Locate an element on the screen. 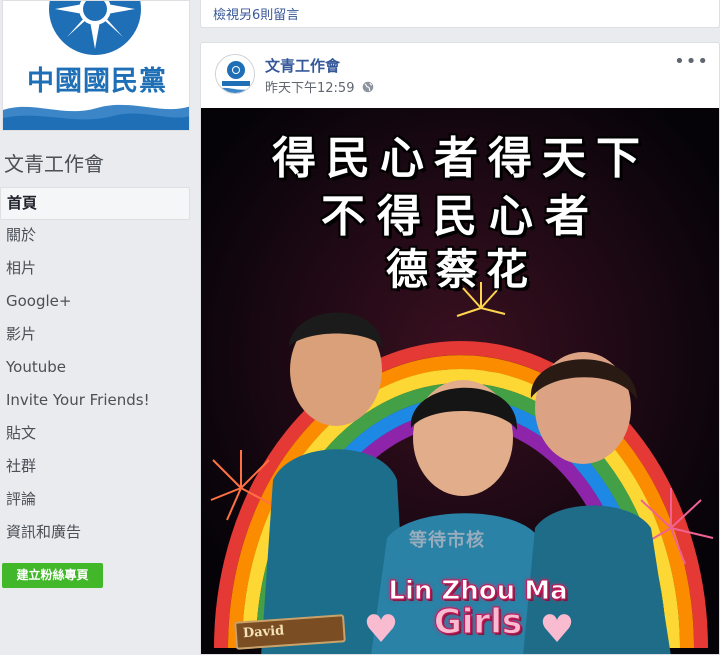 This screenshot has height=655, width=720. image-stamp-text: 等待市核 is located at coordinates (447, 540).